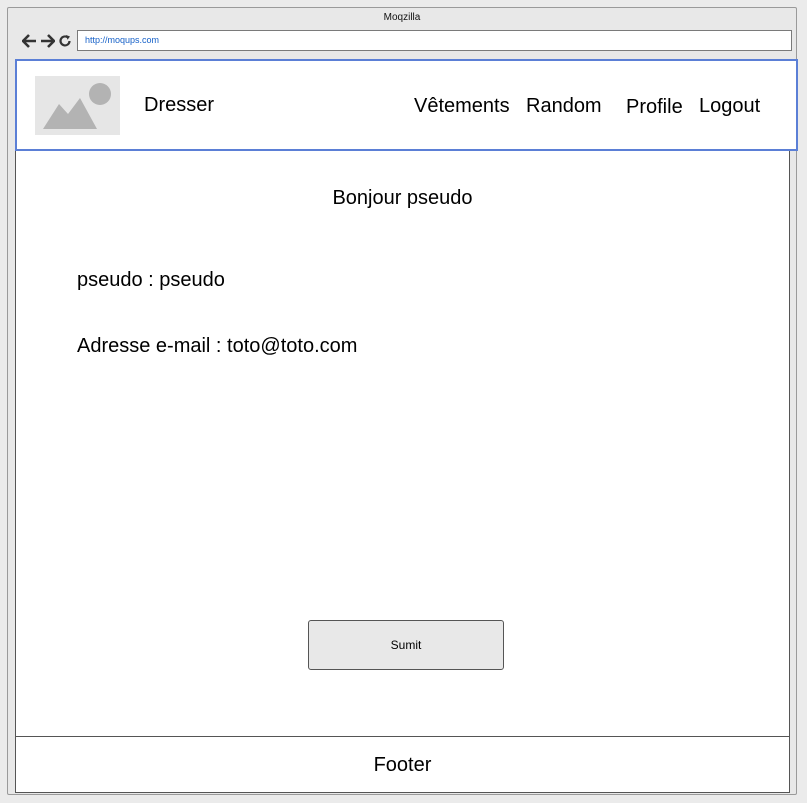 The width and height of the screenshot is (807, 803). What do you see at coordinates (406, 645) in the screenshot?
I see `submit-button: Sumit` at bounding box center [406, 645].